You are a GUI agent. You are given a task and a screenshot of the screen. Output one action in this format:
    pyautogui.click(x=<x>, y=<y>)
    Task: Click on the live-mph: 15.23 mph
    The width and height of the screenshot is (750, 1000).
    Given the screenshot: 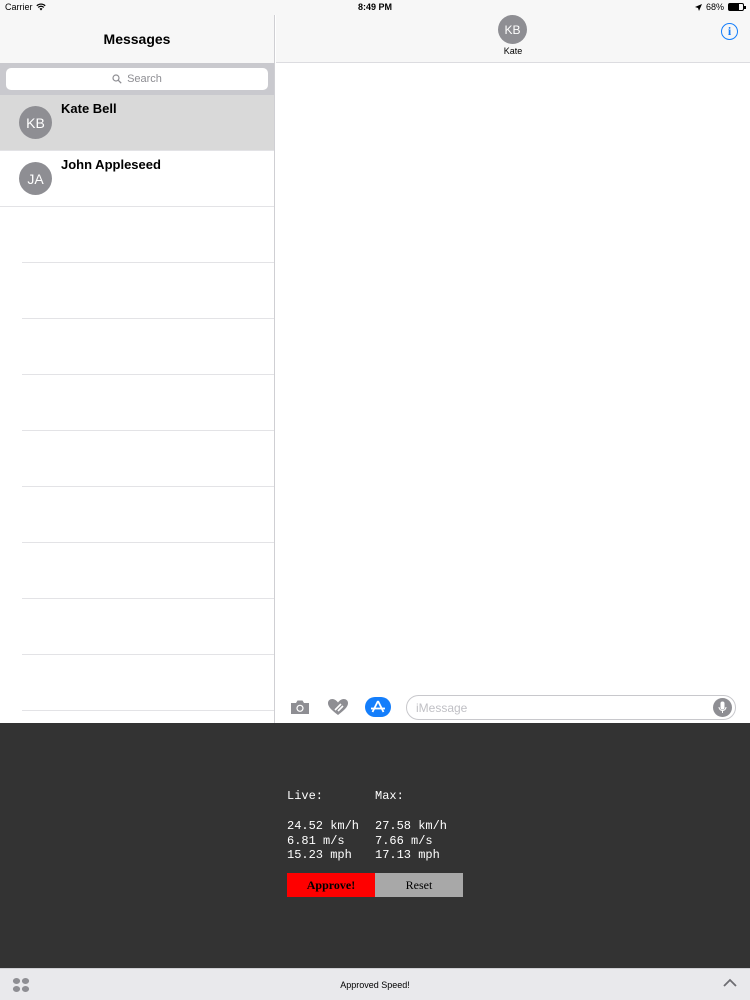 What is the action you would take?
    pyautogui.click(x=319, y=855)
    